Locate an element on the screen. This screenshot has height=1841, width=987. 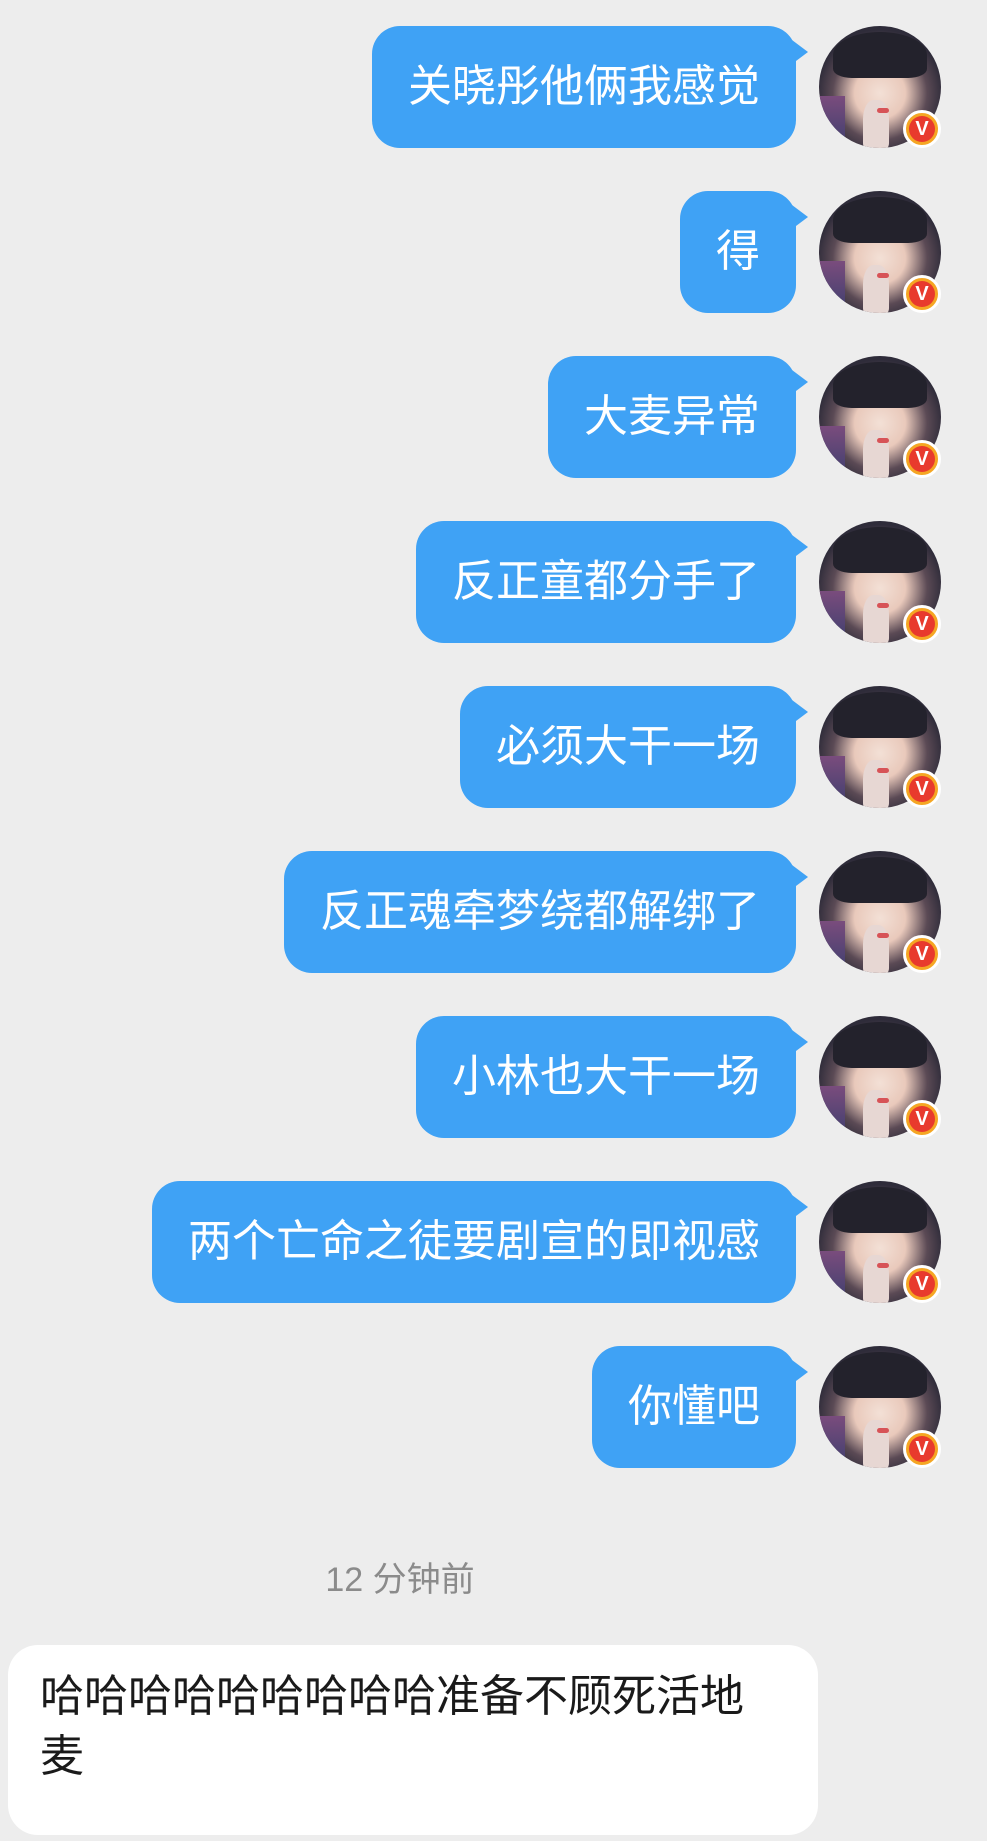
message-row: 反正魂牵梦绕都解绑了 V is located at coordinates (493, 912).